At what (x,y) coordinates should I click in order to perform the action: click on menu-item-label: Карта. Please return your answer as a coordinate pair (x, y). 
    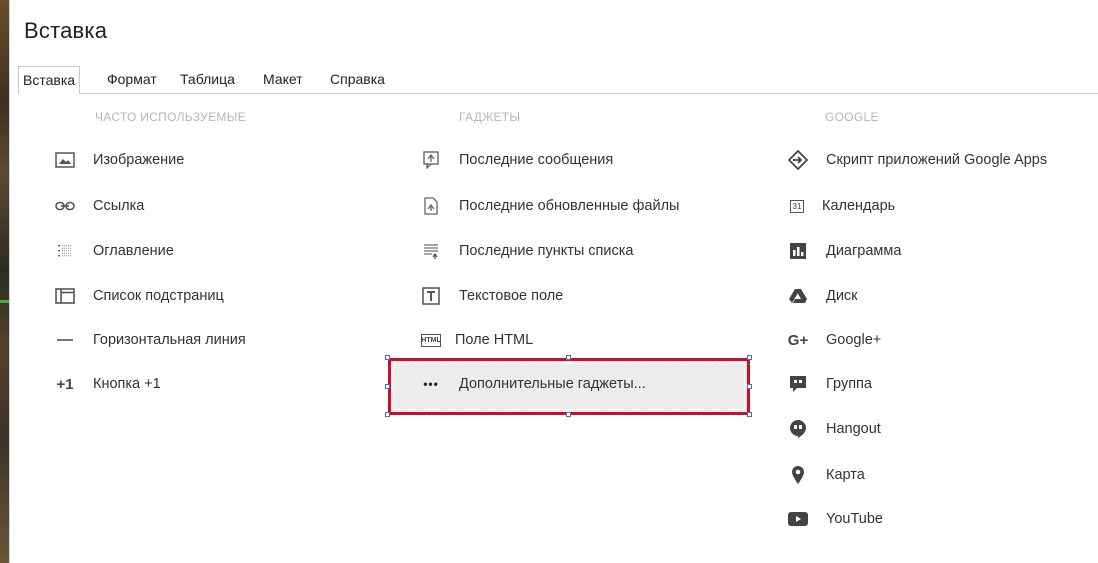
    Looking at the image, I should click on (845, 475).